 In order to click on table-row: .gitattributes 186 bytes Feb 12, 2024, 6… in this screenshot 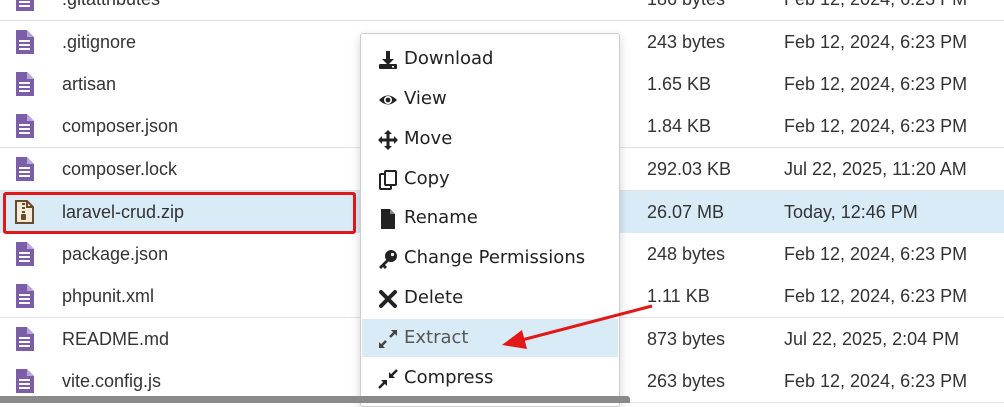, I will do `click(502, 10)`.